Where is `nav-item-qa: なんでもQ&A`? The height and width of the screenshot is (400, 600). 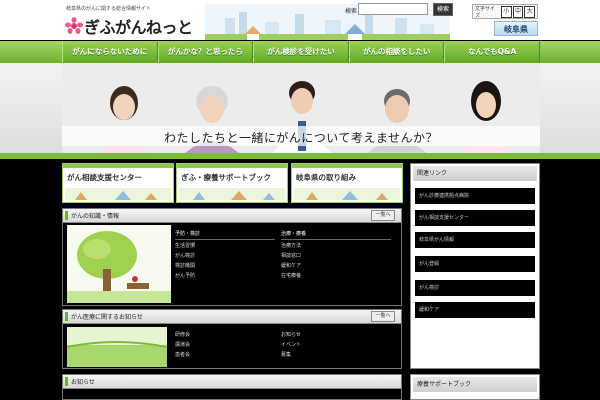
nav-item-qa: なんでもQ&A is located at coordinates (492, 52).